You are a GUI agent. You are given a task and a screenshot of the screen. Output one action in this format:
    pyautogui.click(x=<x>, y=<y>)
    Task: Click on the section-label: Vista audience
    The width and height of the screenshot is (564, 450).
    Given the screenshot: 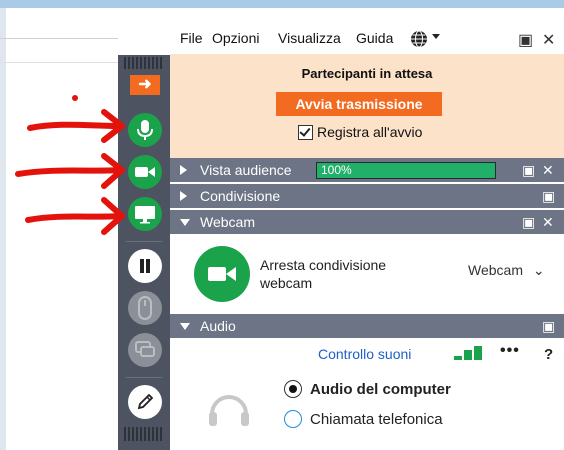 What is the action you would take?
    pyautogui.click(x=246, y=170)
    